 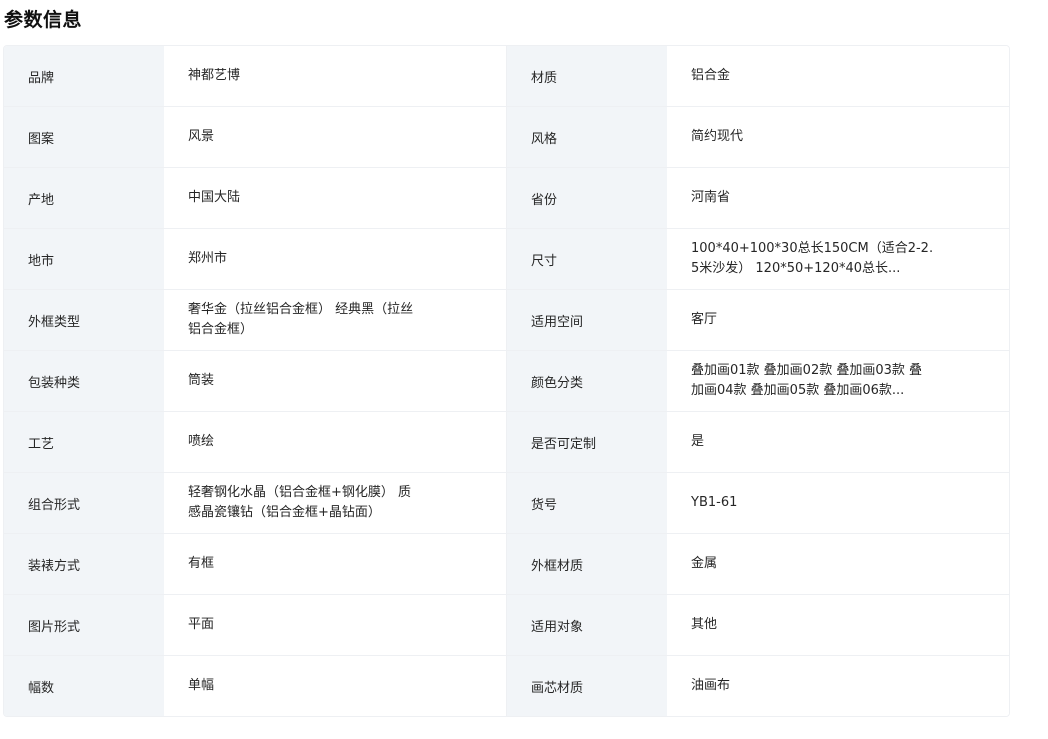 I want to click on param-value: 平面, so click(x=335, y=625).